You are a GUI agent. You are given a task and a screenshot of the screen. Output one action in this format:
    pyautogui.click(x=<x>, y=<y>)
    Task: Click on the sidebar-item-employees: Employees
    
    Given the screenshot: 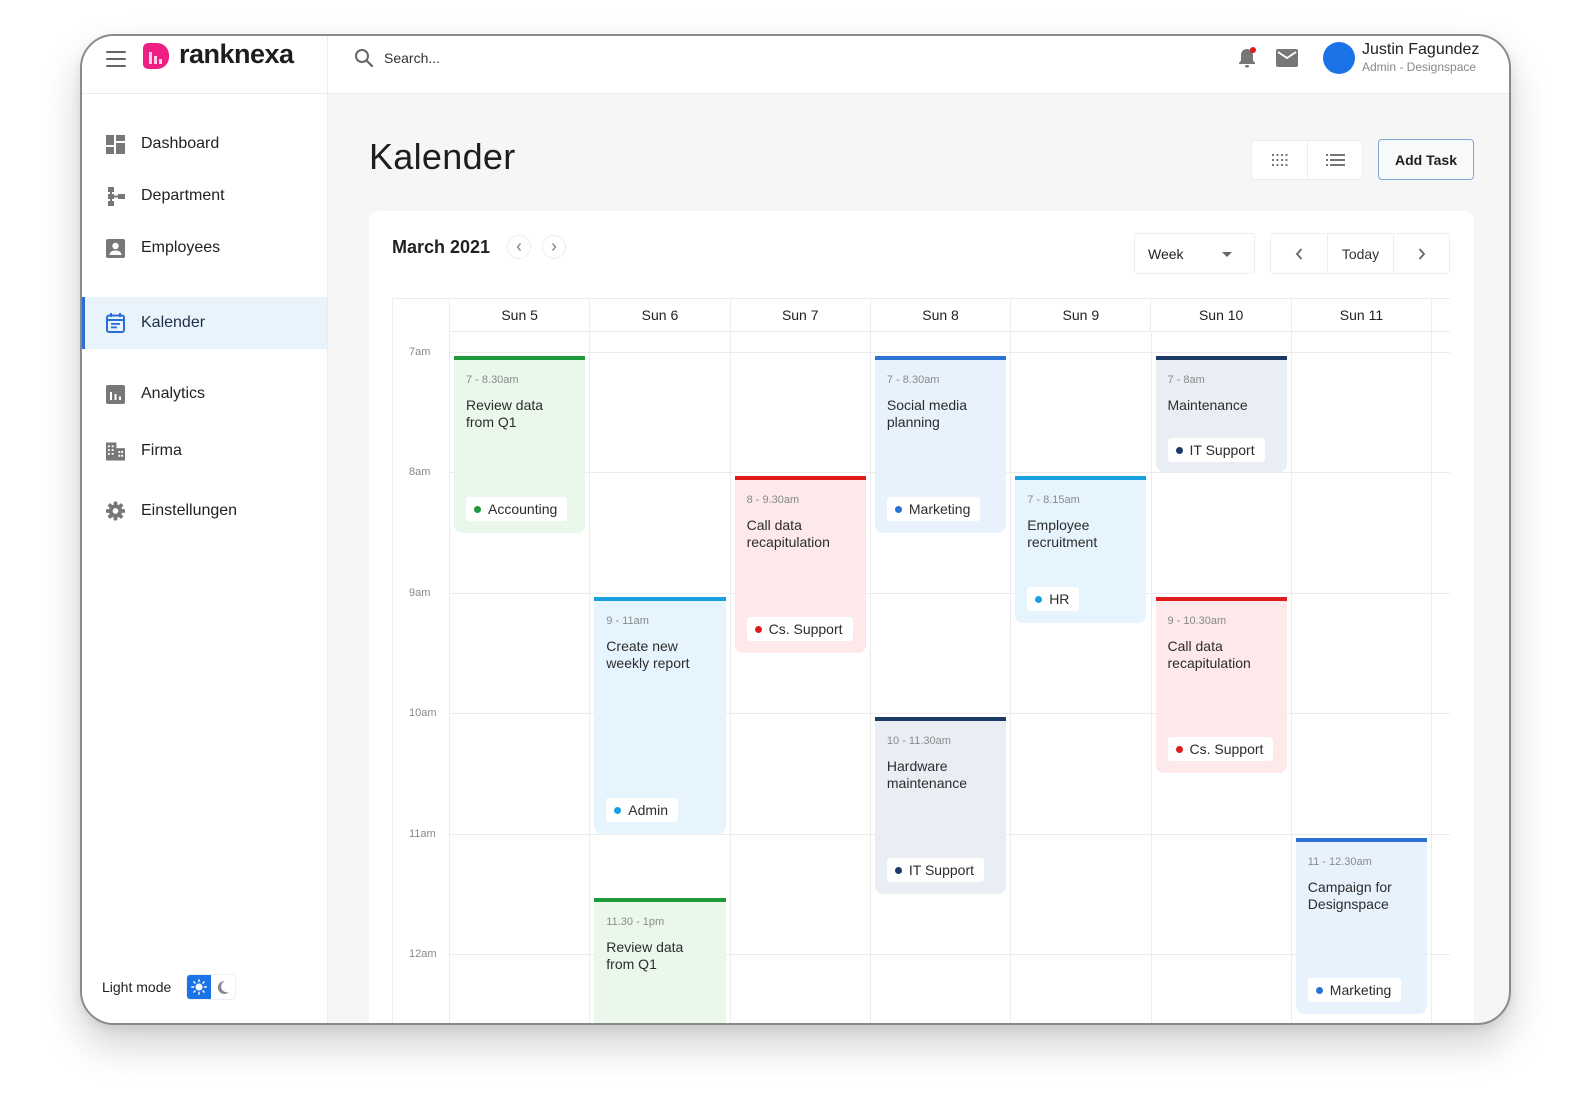 What is the action you would take?
    pyautogui.click(x=204, y=248)
    